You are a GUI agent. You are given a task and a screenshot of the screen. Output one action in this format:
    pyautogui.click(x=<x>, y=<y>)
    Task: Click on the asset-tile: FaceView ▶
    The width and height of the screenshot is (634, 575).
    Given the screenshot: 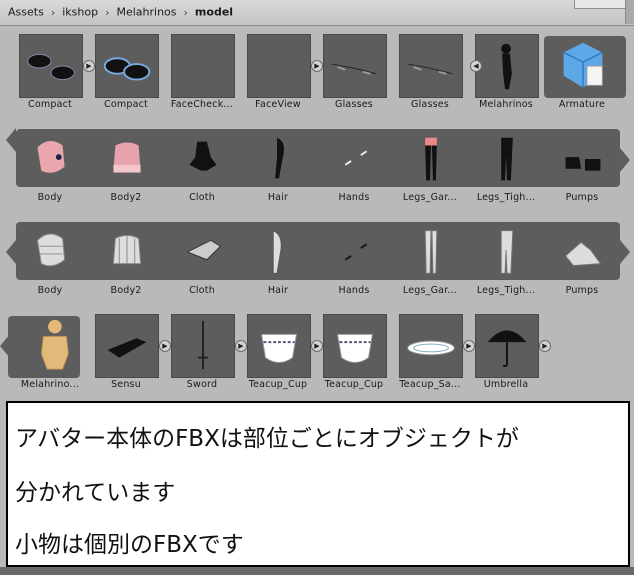 What is the action you would take?
    pyautogui.click(x=281, y=72)
    